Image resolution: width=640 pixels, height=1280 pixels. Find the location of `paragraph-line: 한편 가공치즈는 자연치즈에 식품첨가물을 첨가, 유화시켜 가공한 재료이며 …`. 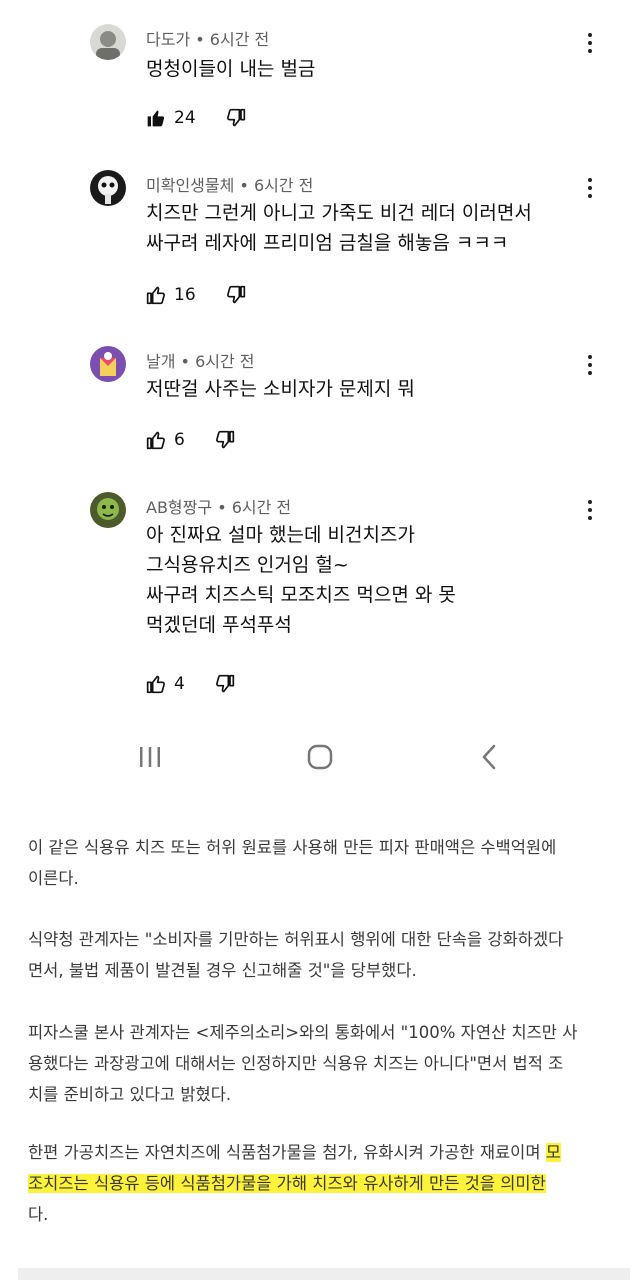

paragraph-line: 한편 가공치즈는 자연치즈에 식품첨가물을 첨가, 유화시켜 가공한 재료이며 … is located at coordinates (323, 1152).